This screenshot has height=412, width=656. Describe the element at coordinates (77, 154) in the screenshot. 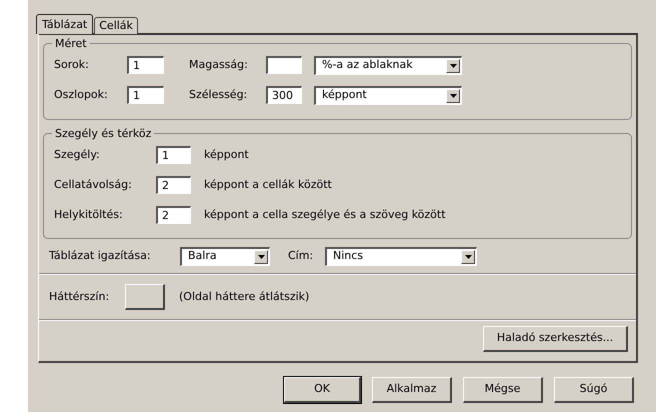

I see `field-label: Szegély:` at that location.